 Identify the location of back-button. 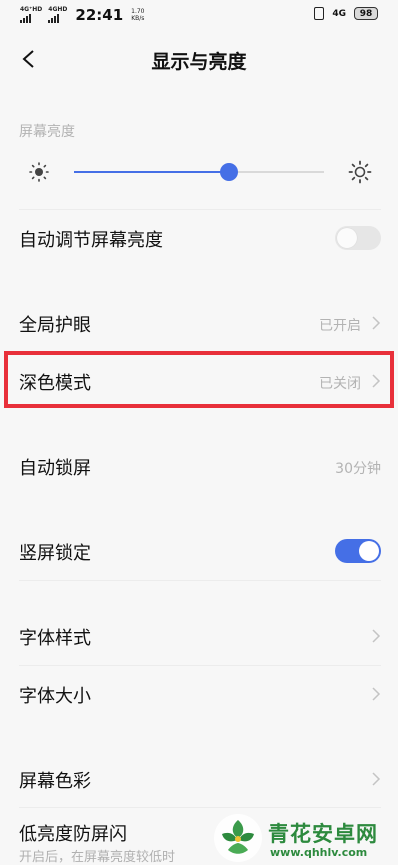
(29, 59).